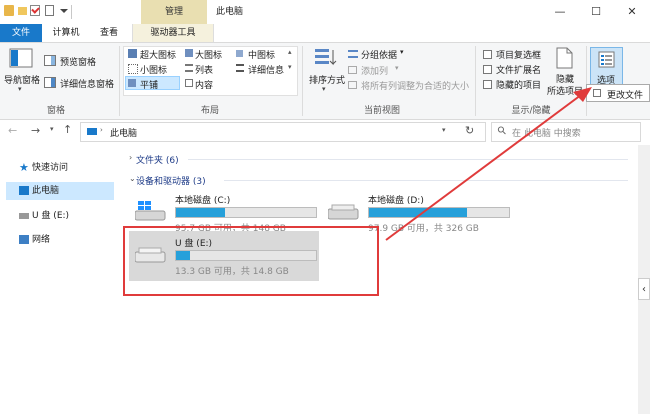  I want to click on item-checkboxes-checkbox, so click(487, 54).